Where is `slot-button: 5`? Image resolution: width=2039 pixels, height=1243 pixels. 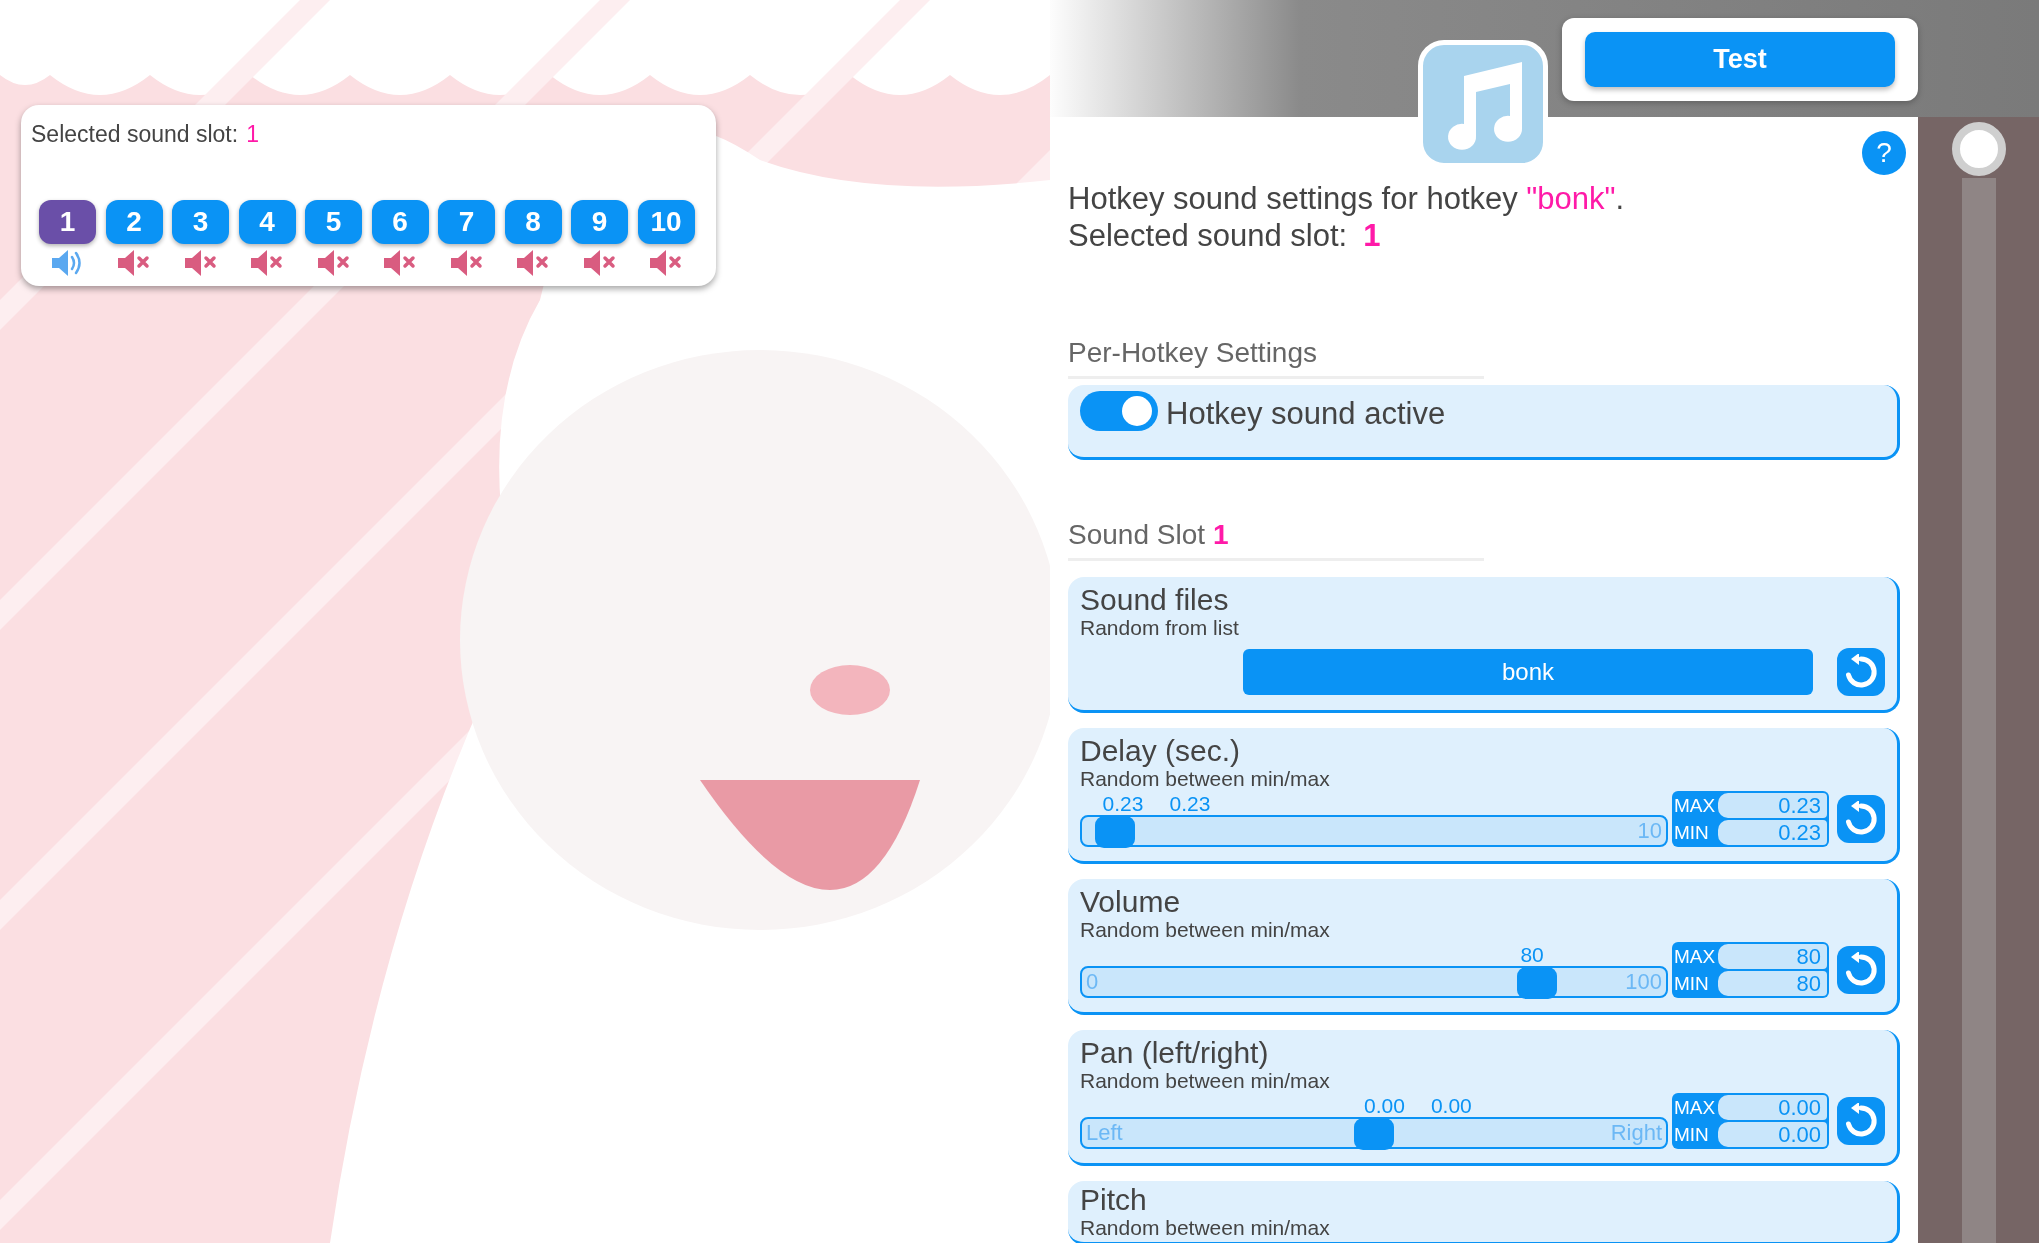
slot-button: 5 is located at coordinates (333, 221).